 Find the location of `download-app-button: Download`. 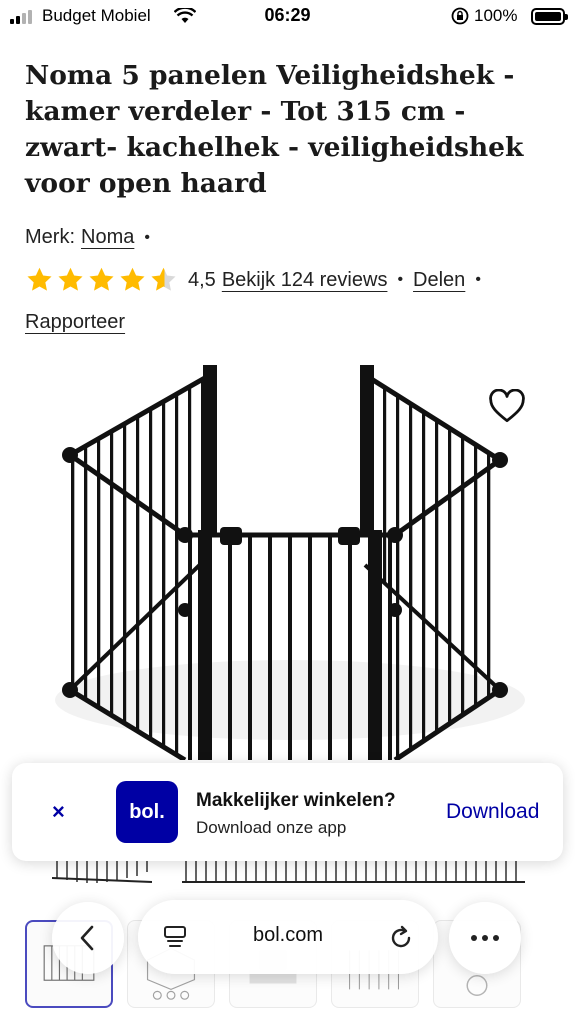

download-app-button: Download is located at coordinates (492, 812).